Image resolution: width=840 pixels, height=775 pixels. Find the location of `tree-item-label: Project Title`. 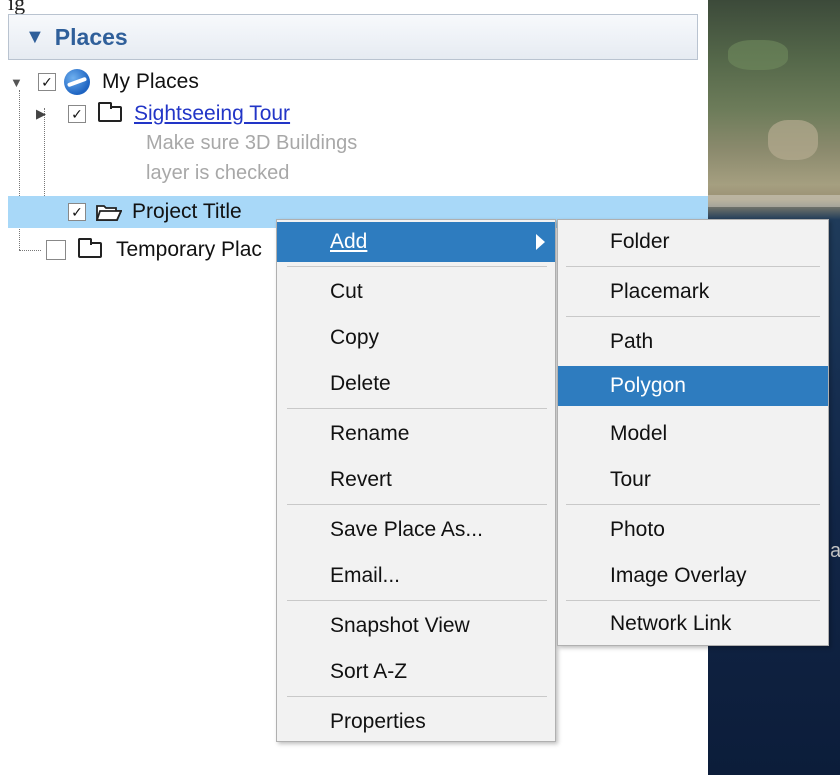

tree-item-label: Project Title is located at coordinates (187, 211).